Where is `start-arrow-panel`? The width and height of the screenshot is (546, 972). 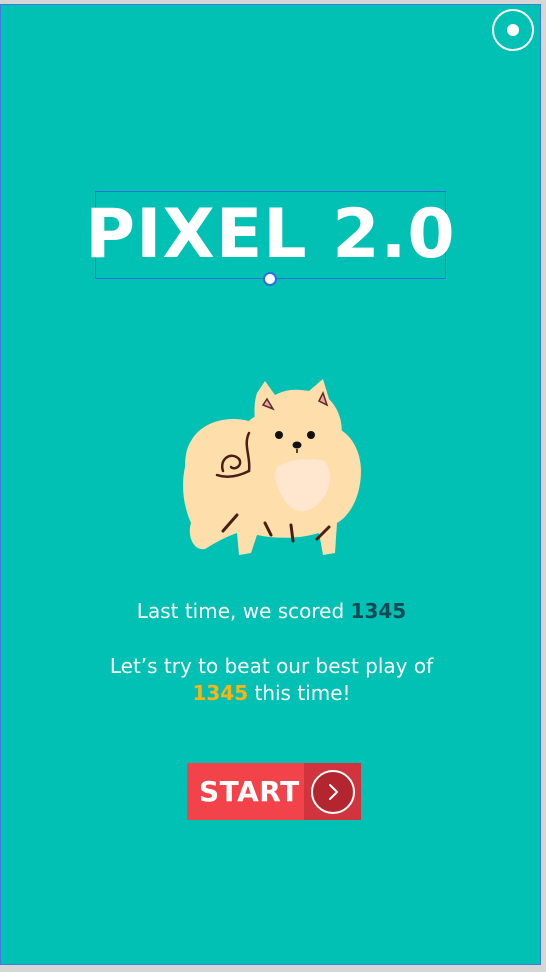
start-arrow-panel is located at coordinates (332, 791).